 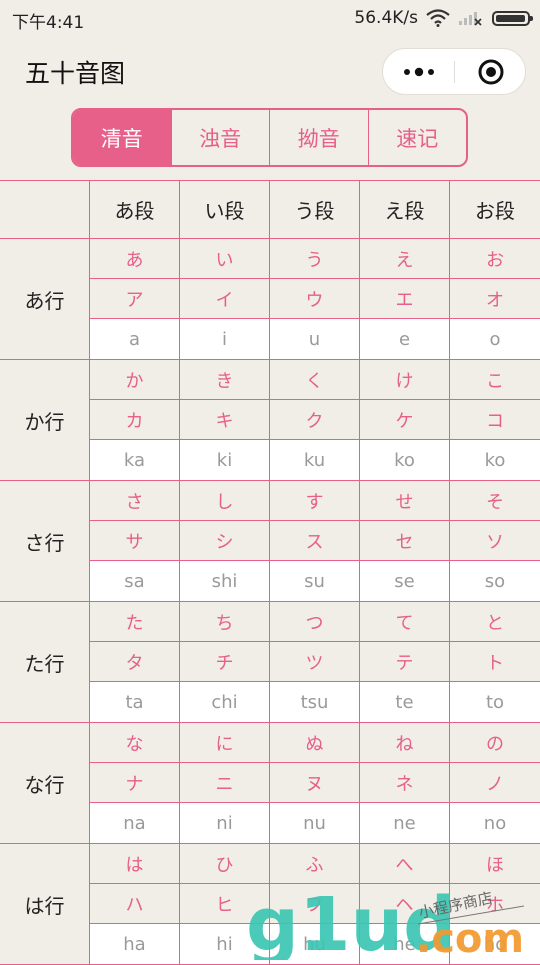 What do you see at coordinates (405, 379) in the screenshot?
I see `hiragana-cell: け` at bounding box center [405, 379].